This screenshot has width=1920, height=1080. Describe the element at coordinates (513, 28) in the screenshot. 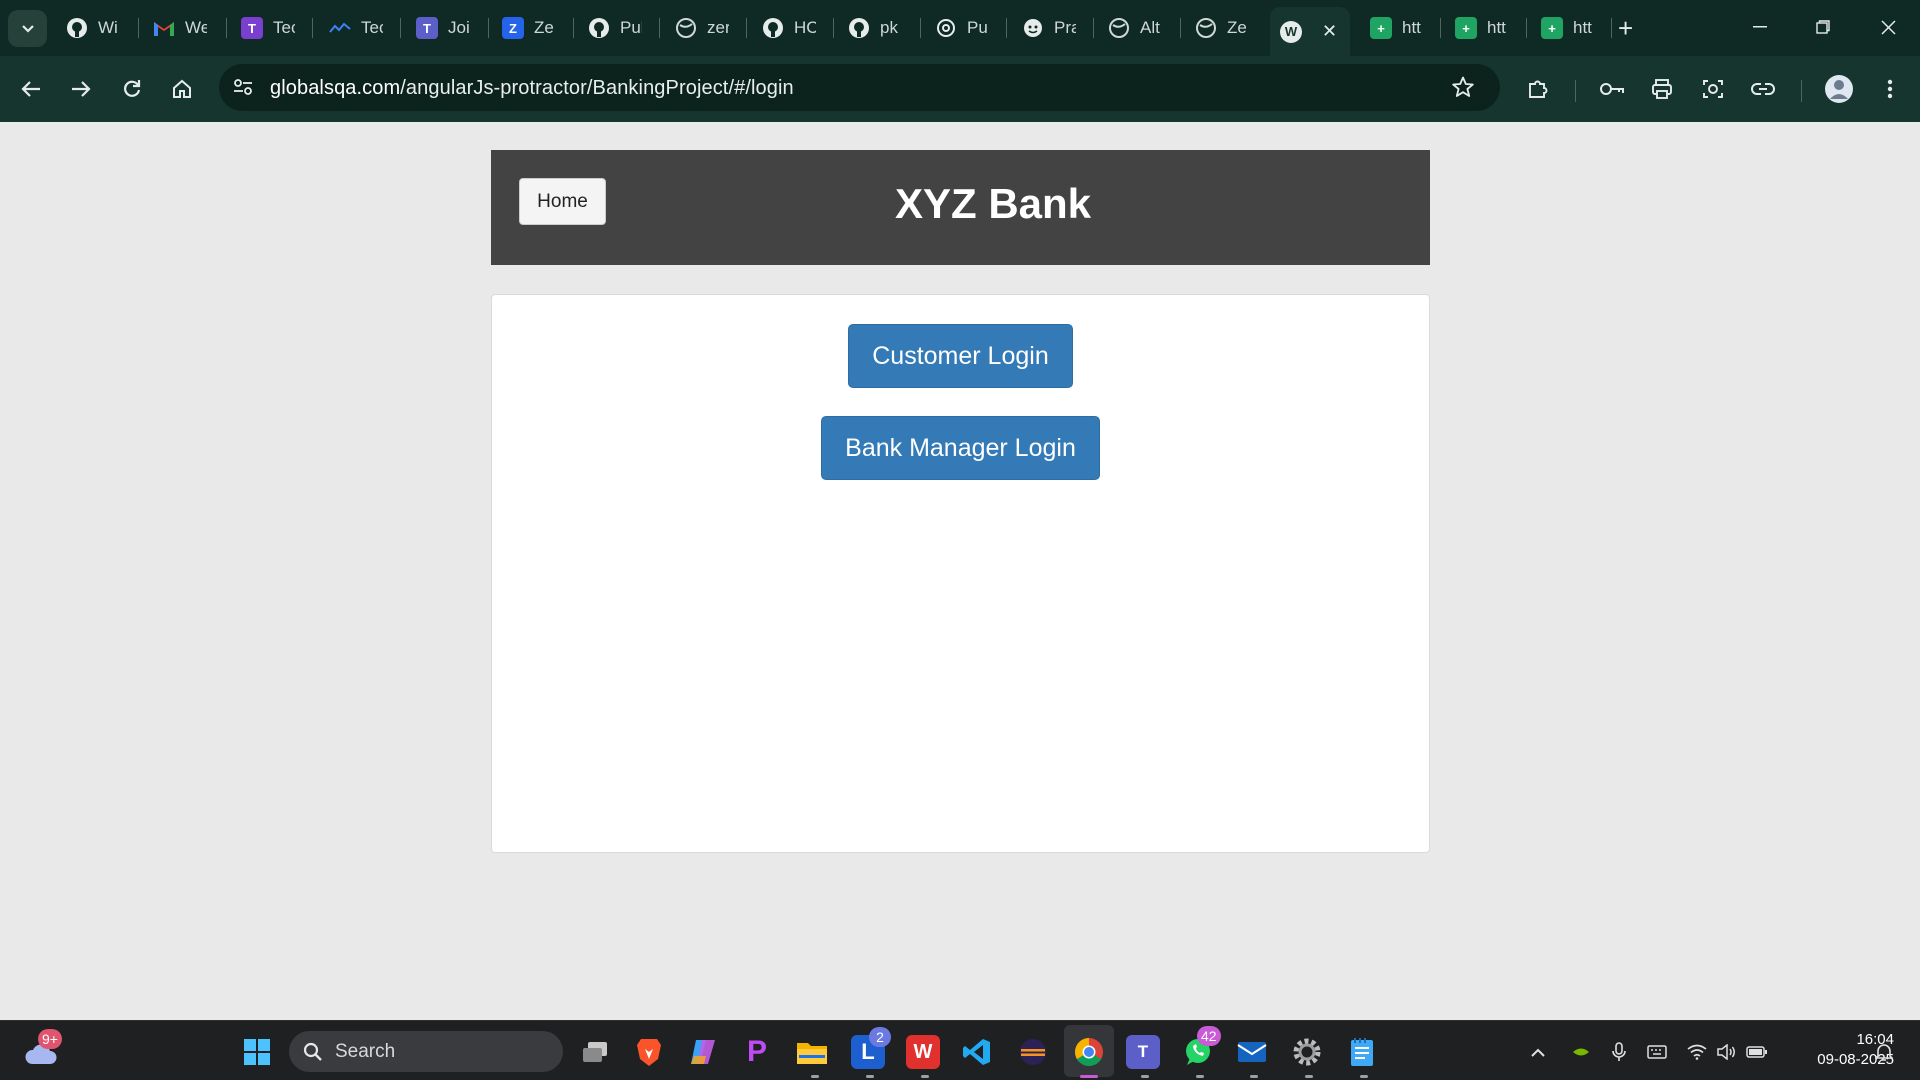

I see `zephyr-icon: Z` at that location.